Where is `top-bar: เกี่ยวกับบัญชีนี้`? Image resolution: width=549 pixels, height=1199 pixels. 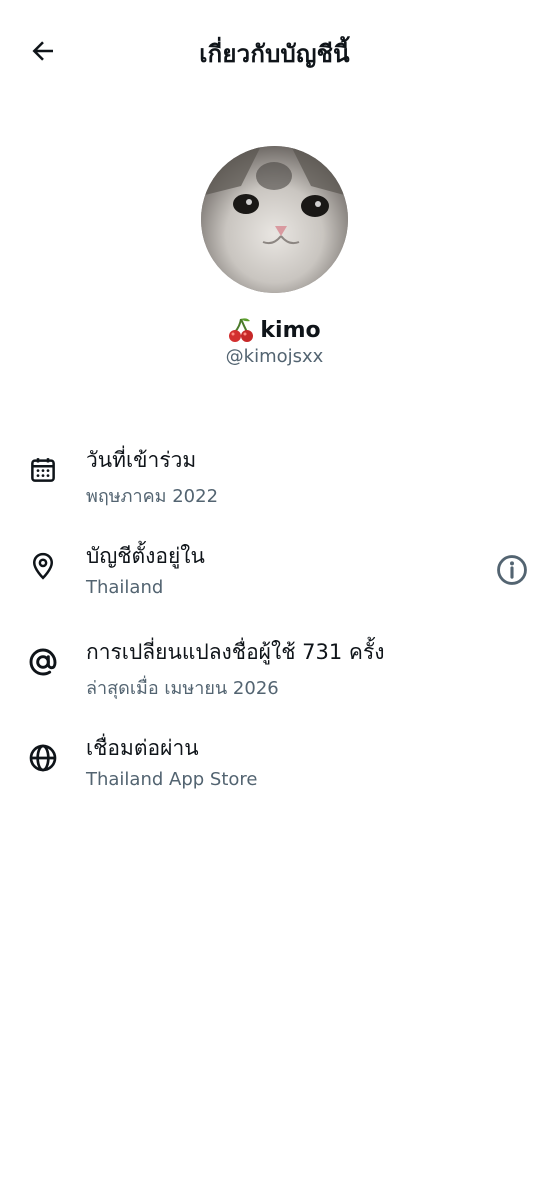
top-bar: เกี่ยวกับบัญชีนี้ is located at coordinates (274, 50).